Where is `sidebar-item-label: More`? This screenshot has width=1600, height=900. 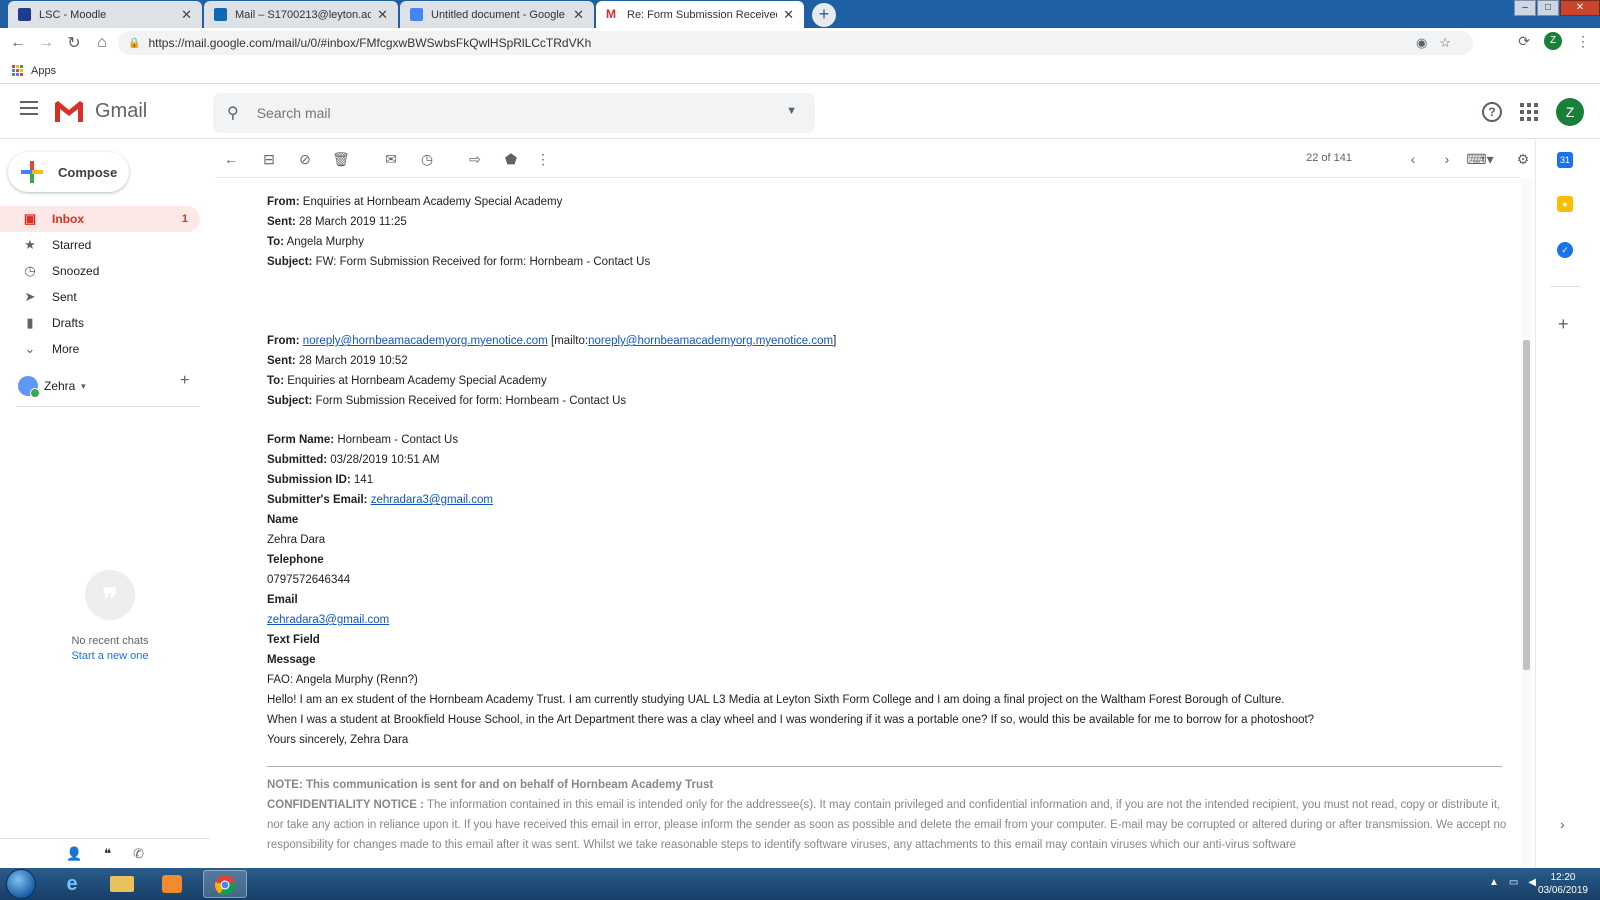
sidebar-item-label: More is located at coordinates (66, 349).